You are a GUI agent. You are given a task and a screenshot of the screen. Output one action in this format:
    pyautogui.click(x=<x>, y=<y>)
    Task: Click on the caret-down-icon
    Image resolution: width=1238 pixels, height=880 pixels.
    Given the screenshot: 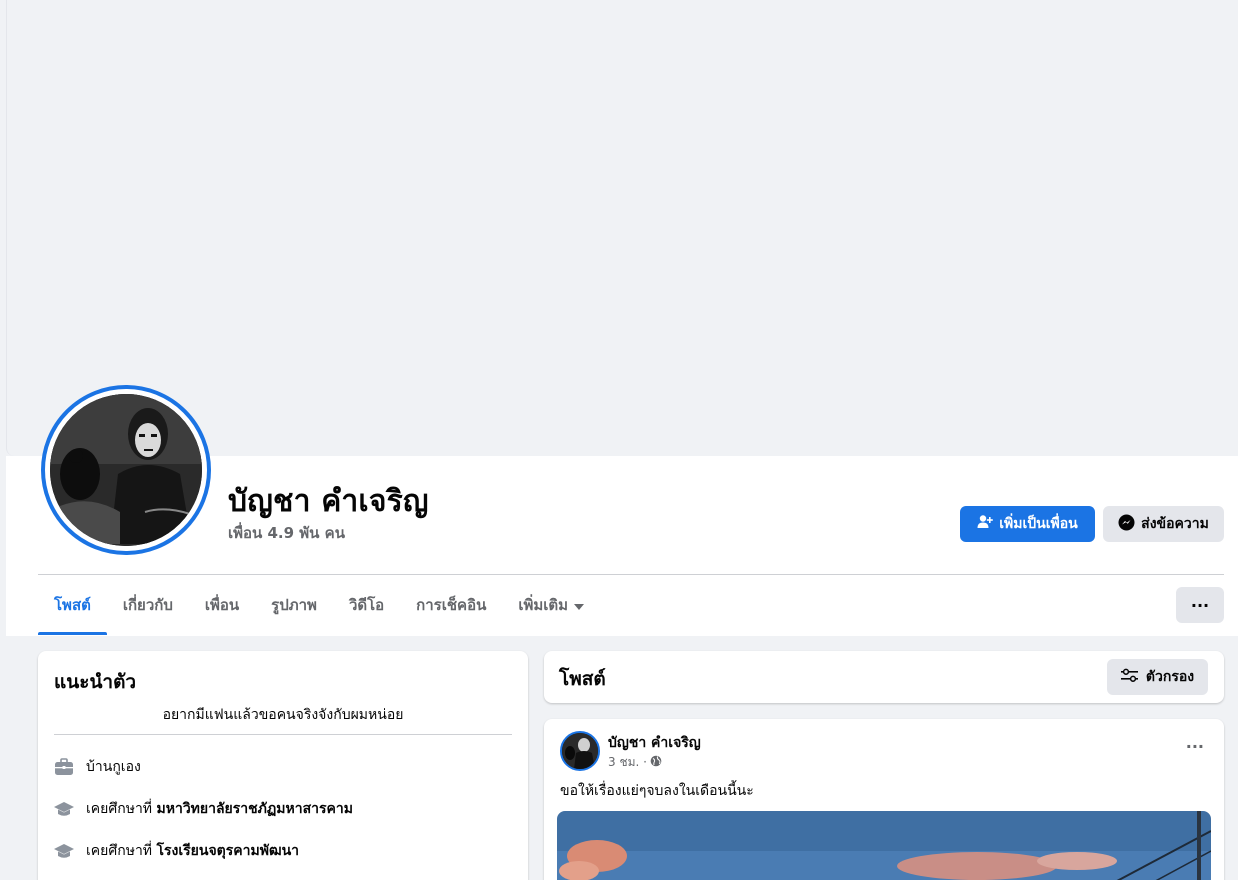 What is the action you would take?
    pyautogui.click(x=579, y=605)
    